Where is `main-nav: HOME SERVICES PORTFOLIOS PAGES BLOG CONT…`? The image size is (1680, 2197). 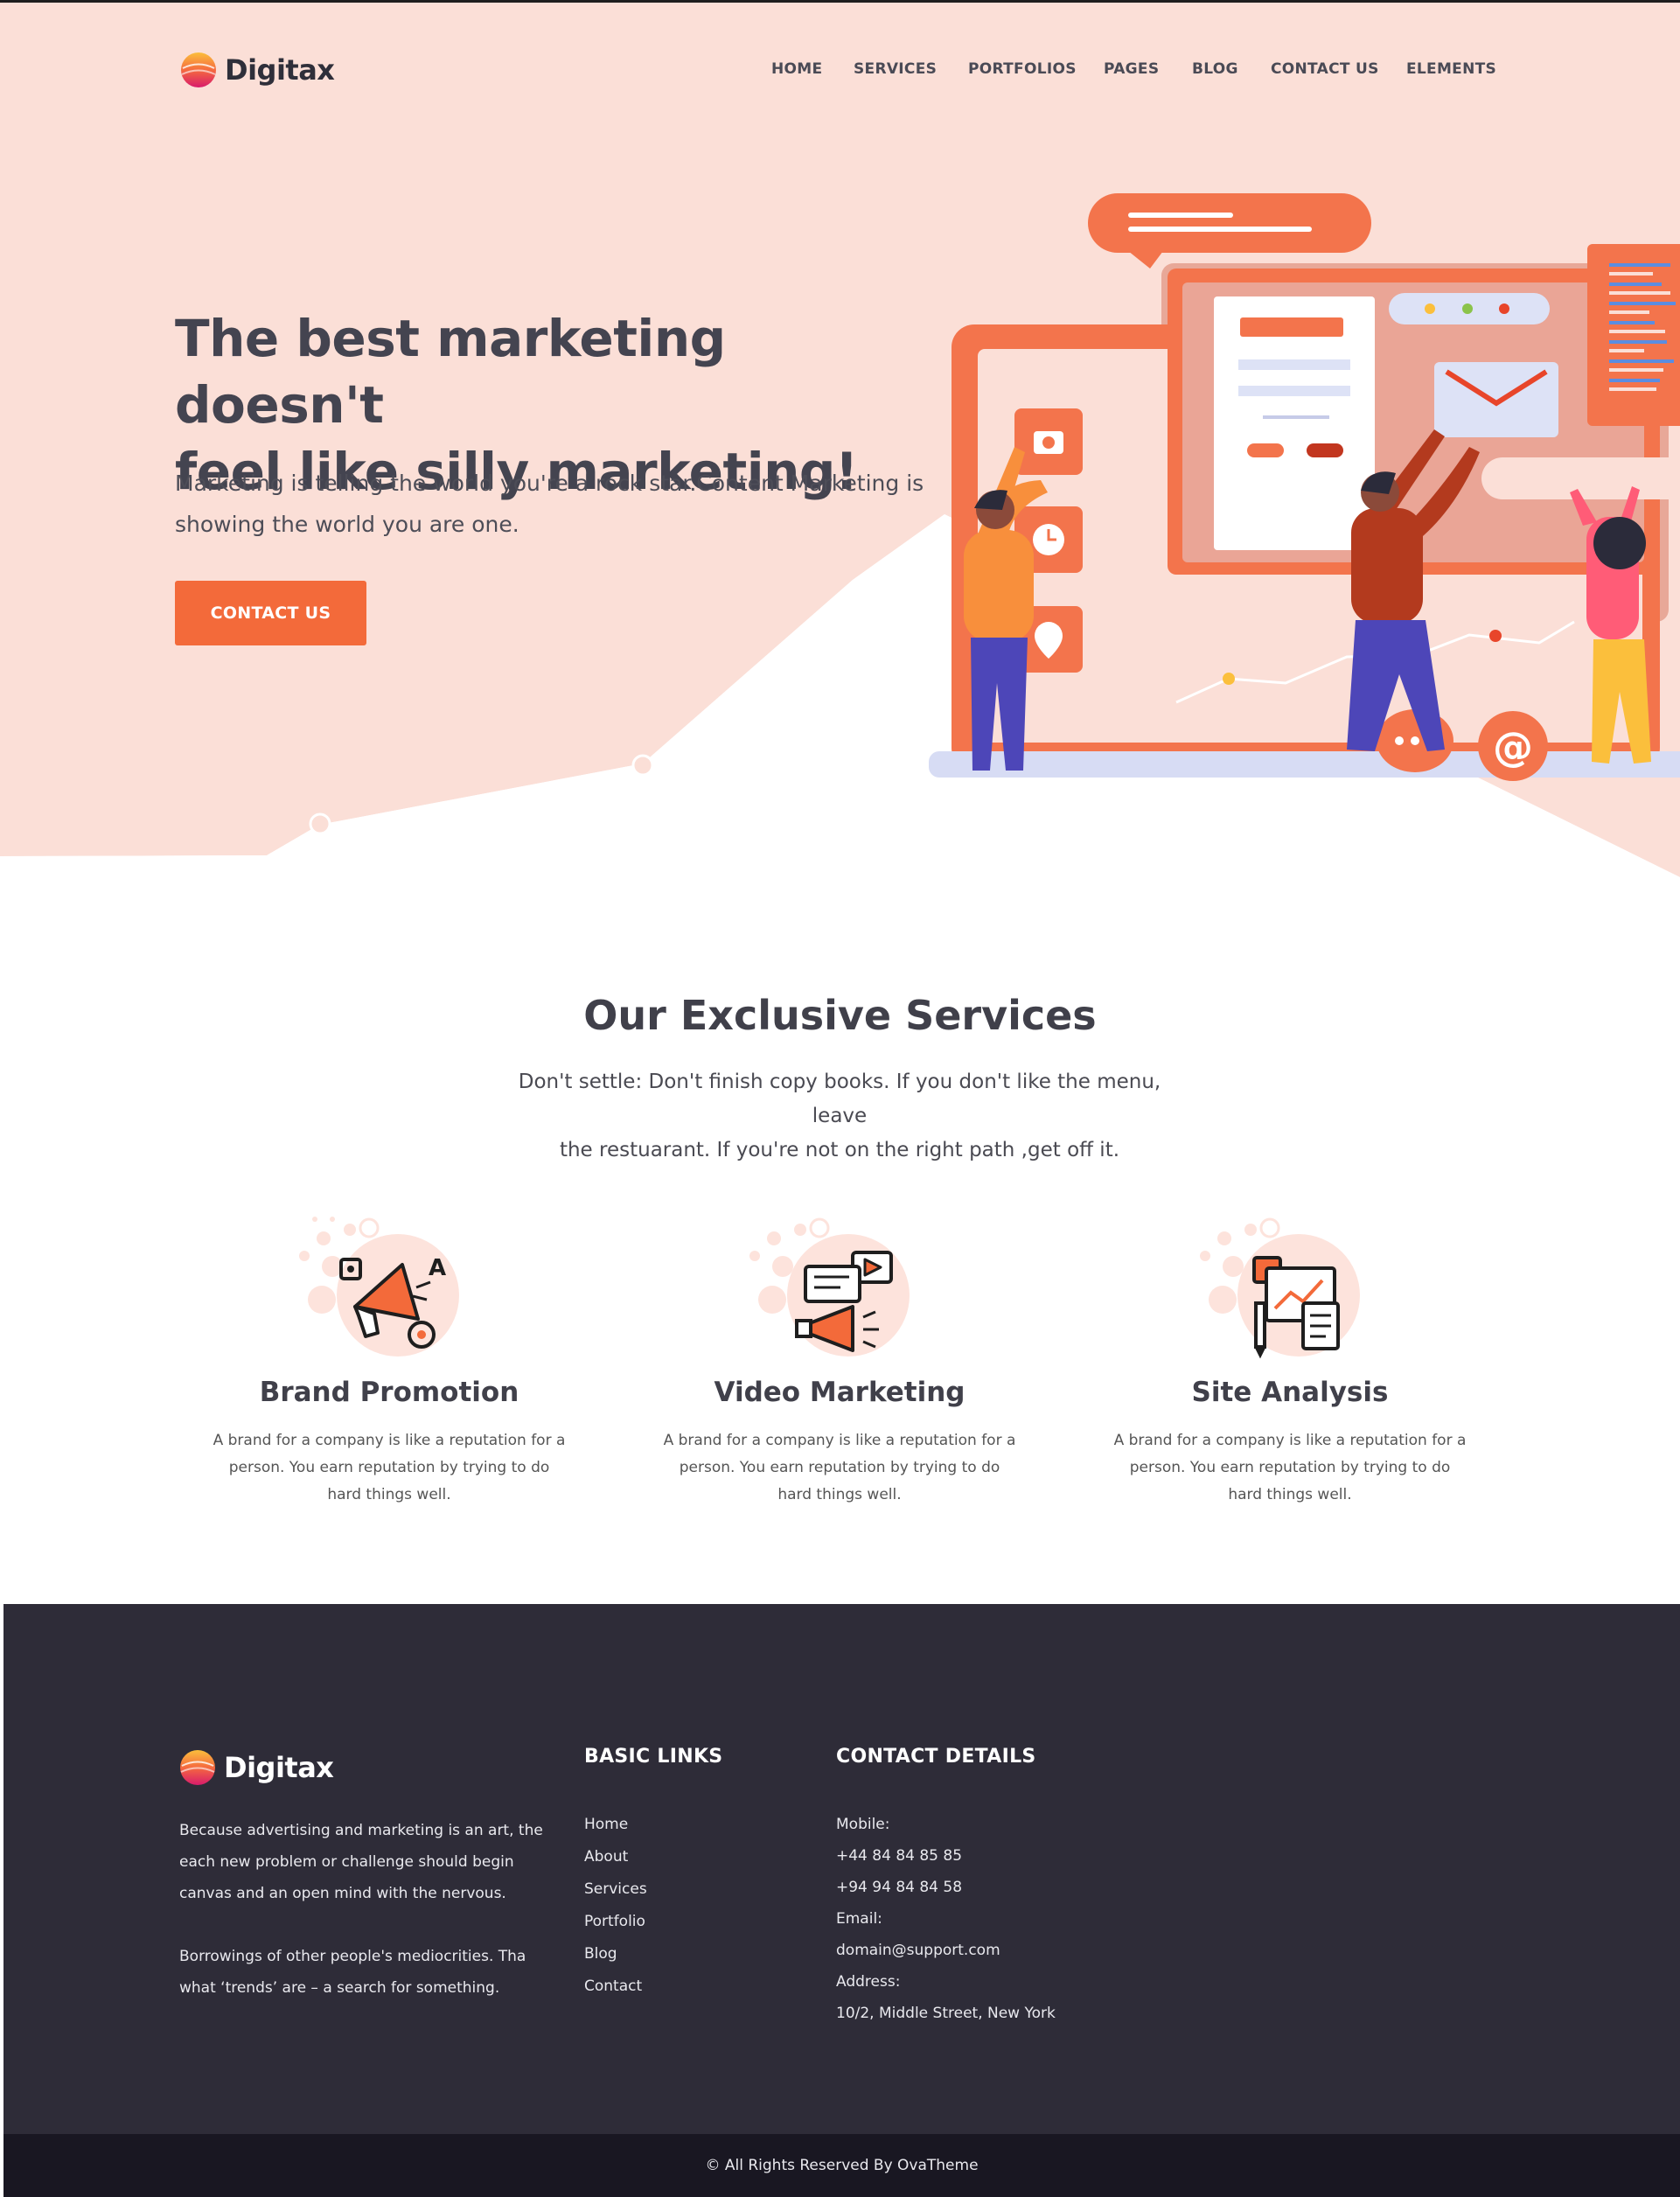 main-nav: HOME SERVICES PORTFOLIOS PAGES BLOG CONT… is located at coordinates (840, 73).